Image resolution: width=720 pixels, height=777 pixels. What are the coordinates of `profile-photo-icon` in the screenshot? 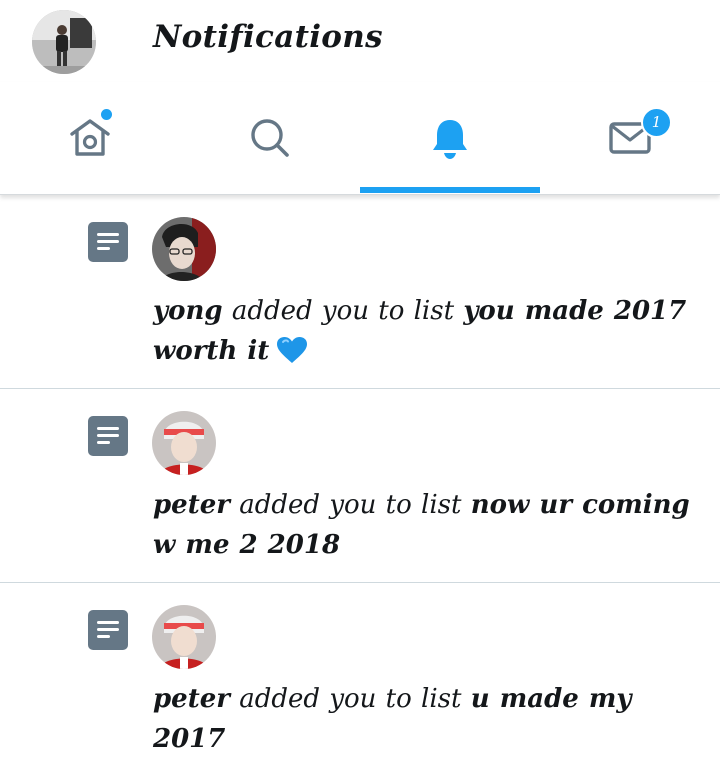 It's located at (64, 42).